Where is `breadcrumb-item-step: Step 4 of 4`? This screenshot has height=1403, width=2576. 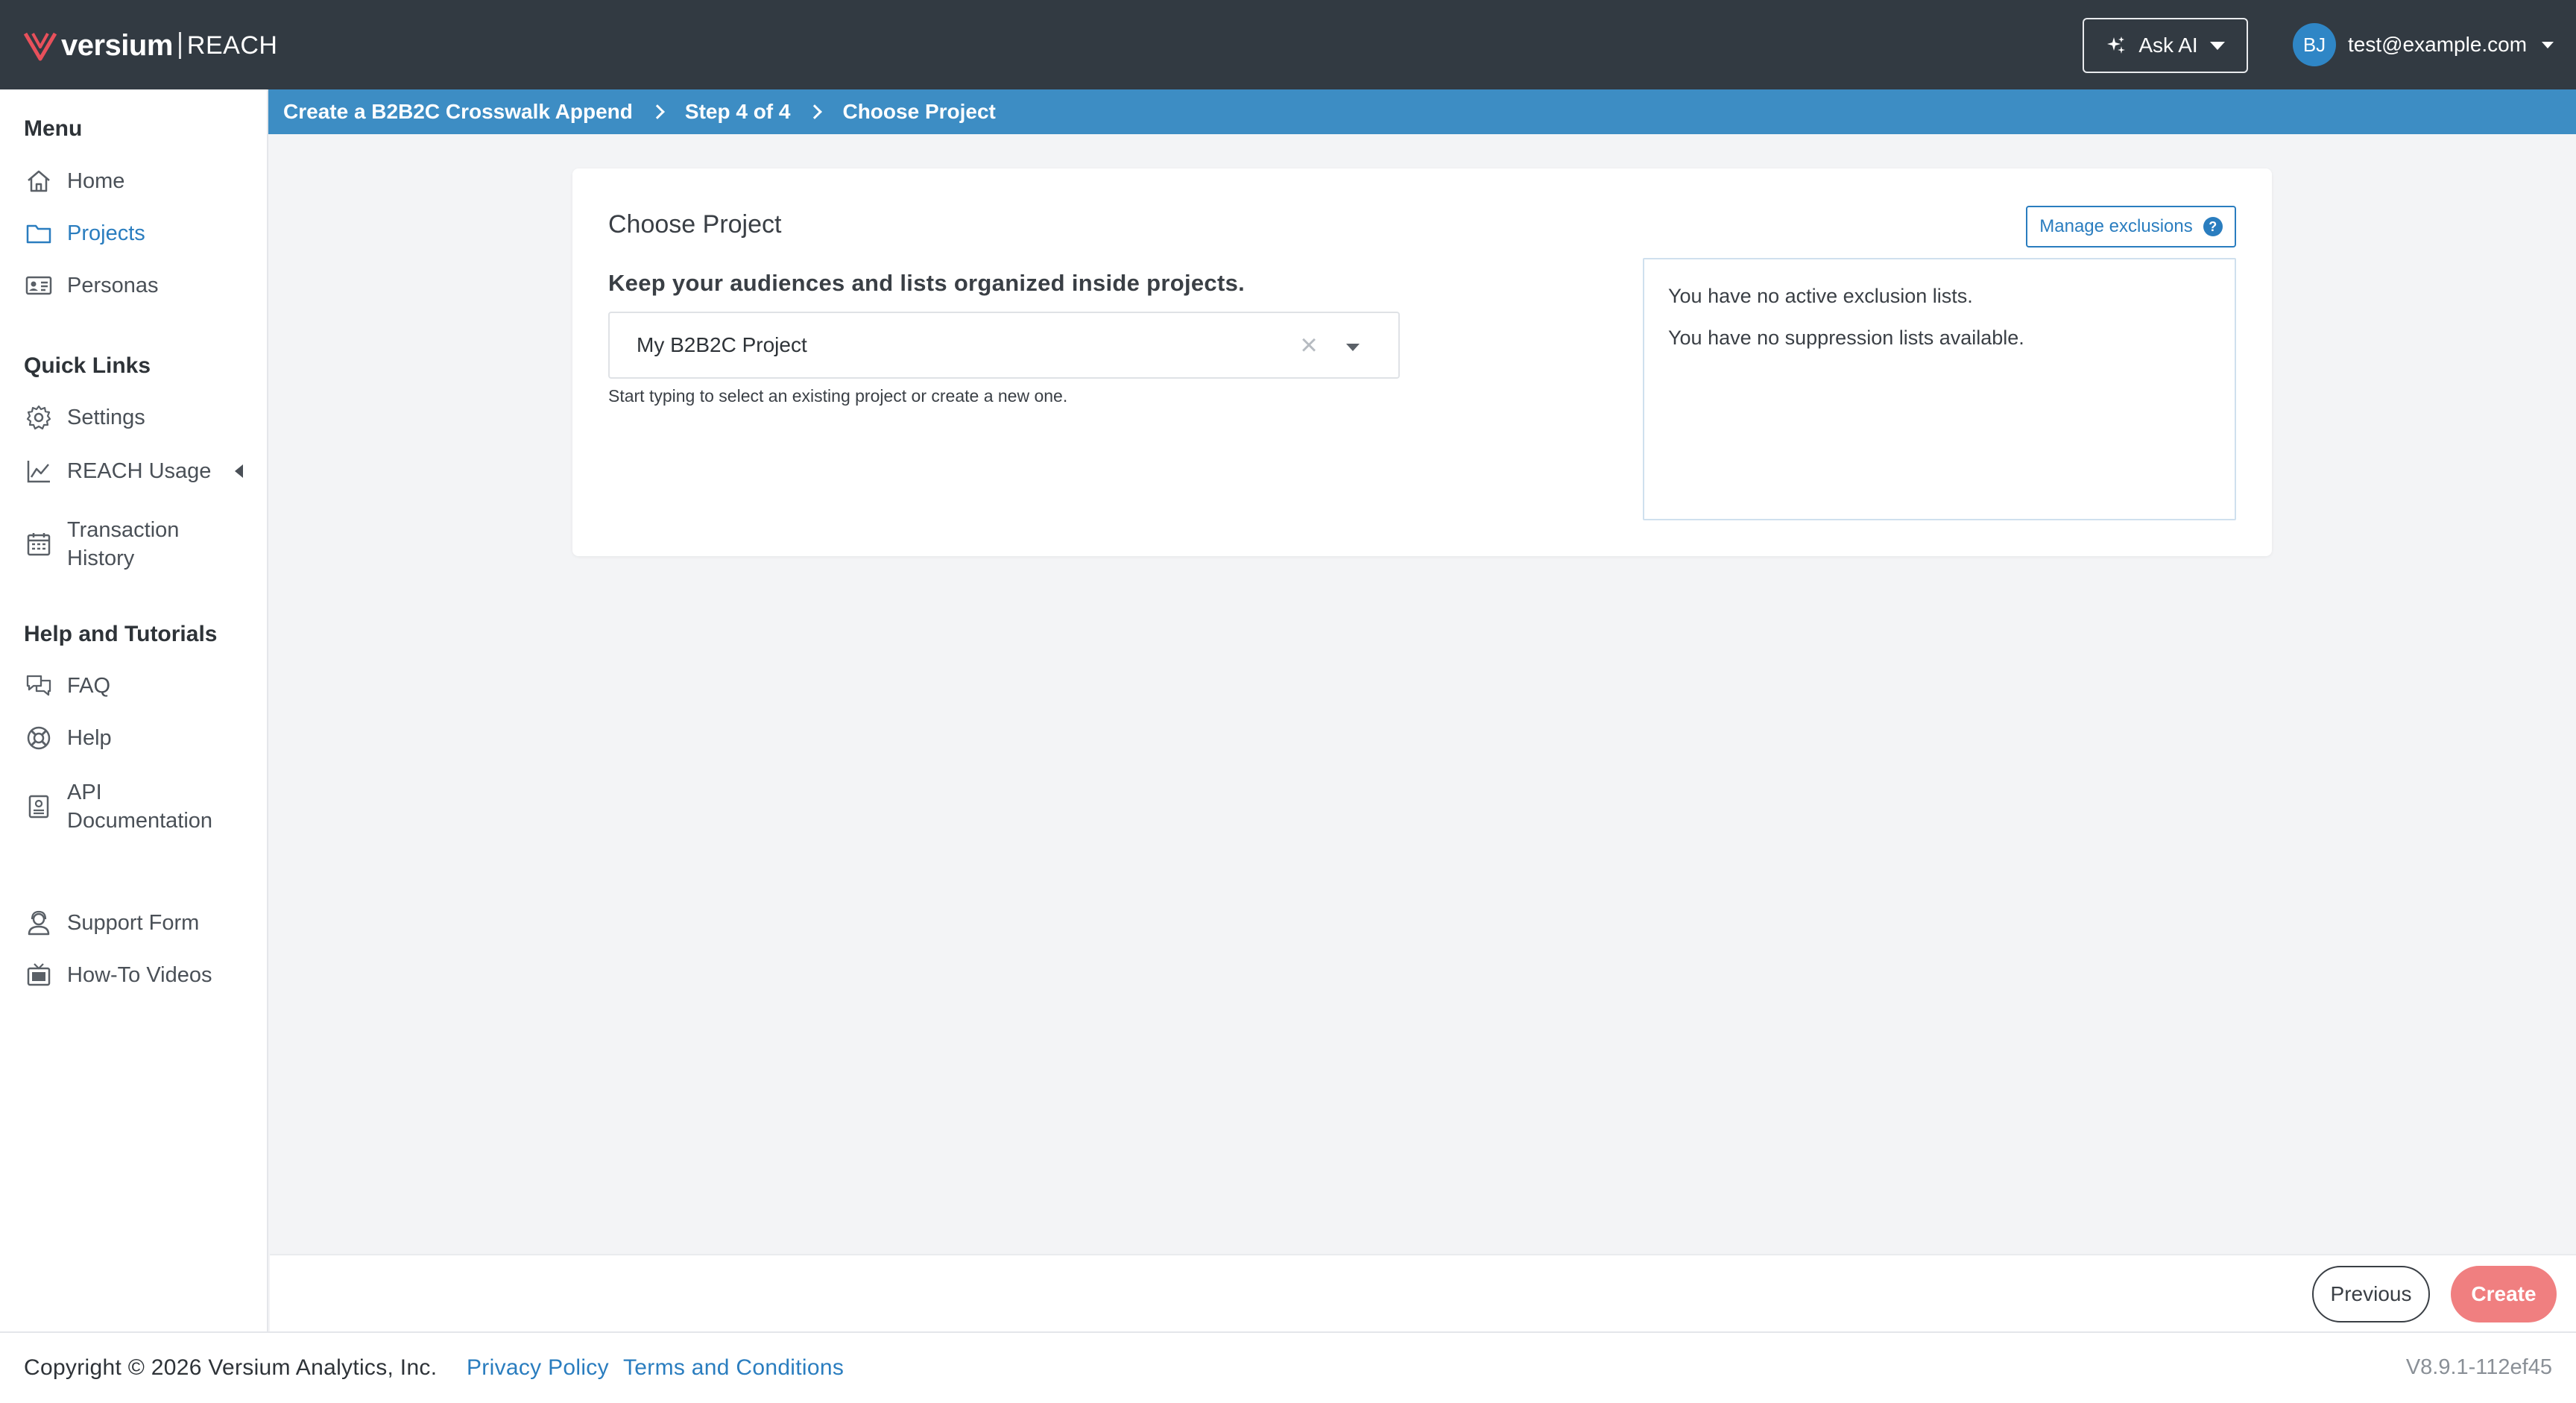
breadcrumb-item-step: Step 4 of 4 is located at coordinates (738, 112).